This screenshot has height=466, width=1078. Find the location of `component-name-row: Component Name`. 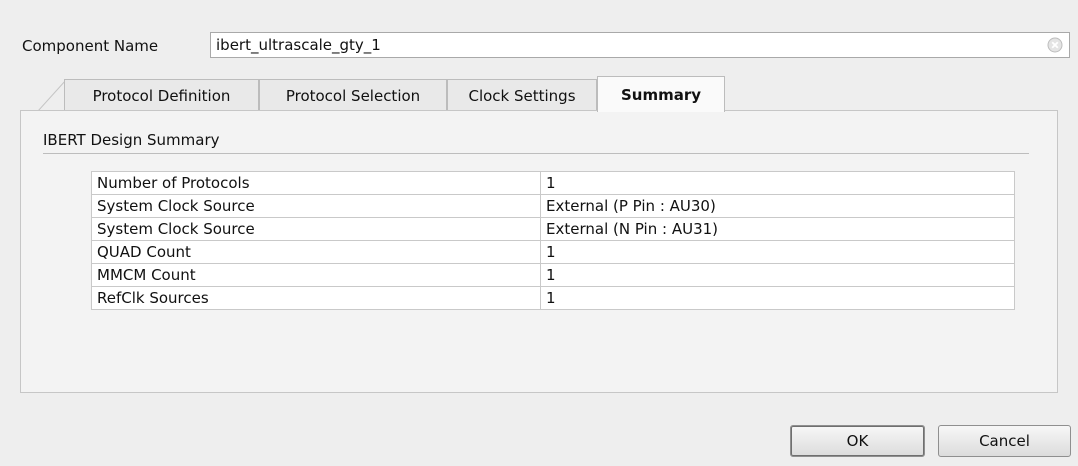

component-name-row: Component Name is located at coordinates (547, 47).